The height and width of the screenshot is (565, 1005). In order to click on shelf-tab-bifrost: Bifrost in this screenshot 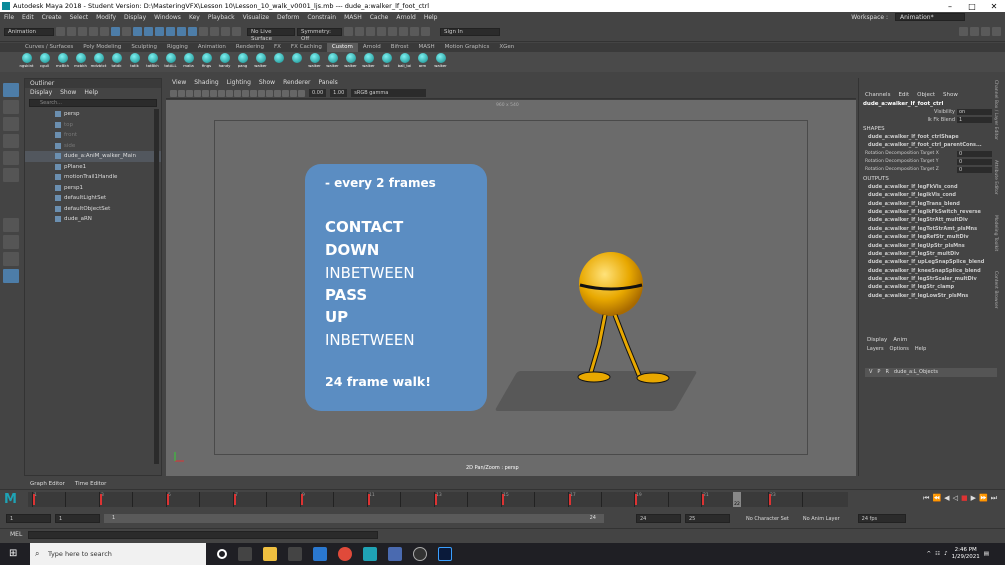, I will do `click(400, 47)`.